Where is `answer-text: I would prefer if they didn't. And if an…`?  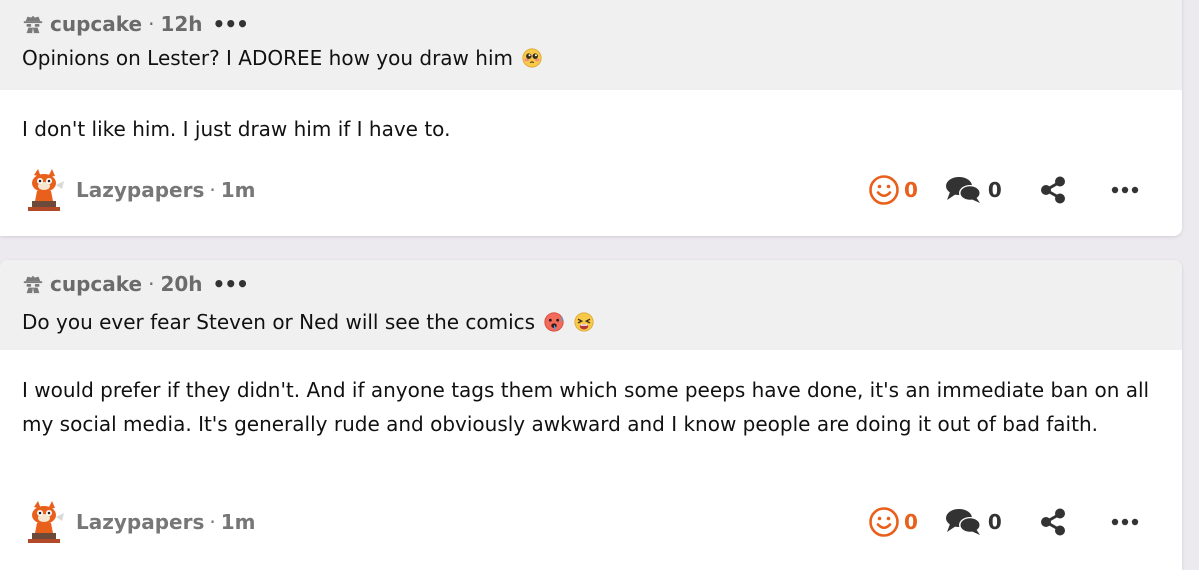 answer-text: I would prefer if they didn't. And if an… is located at coordinates (586, 407).